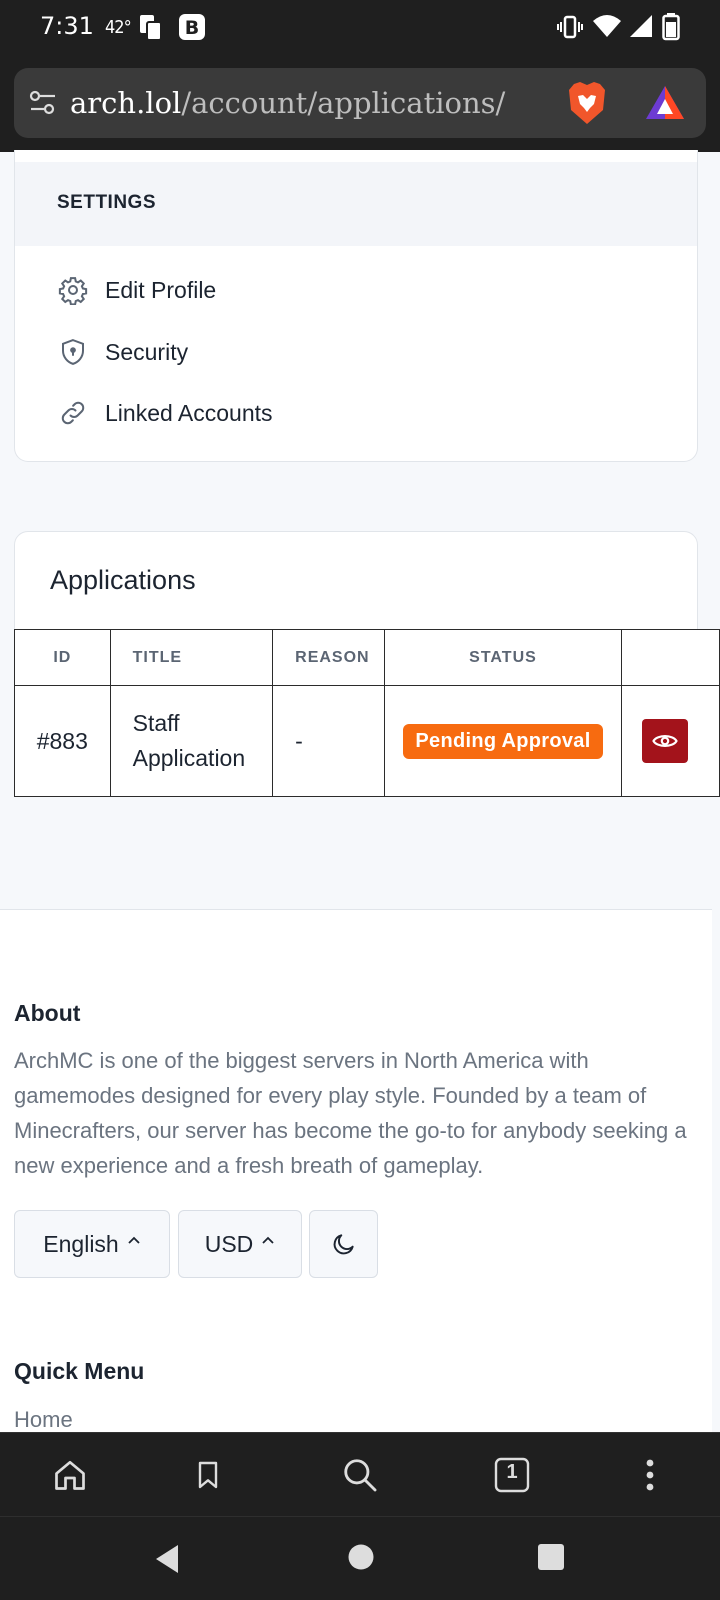 The height and width of the screenshot is (1600, 720). What do you see at coordinates (607, 26) in the screenshot?
I see `wifi-icon` at bounding box center [607, 26].